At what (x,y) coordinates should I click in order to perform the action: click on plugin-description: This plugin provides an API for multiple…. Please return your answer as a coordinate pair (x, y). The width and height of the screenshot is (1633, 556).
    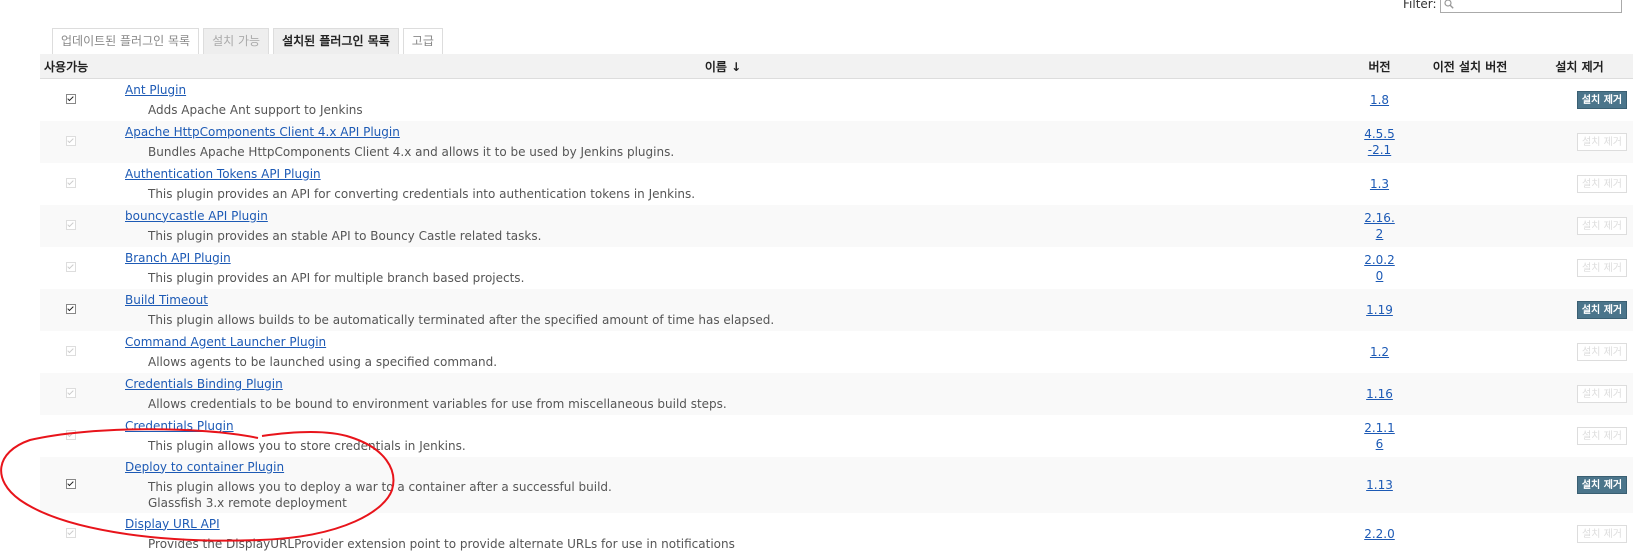
    Looking at the image, I should click on (336, 277).